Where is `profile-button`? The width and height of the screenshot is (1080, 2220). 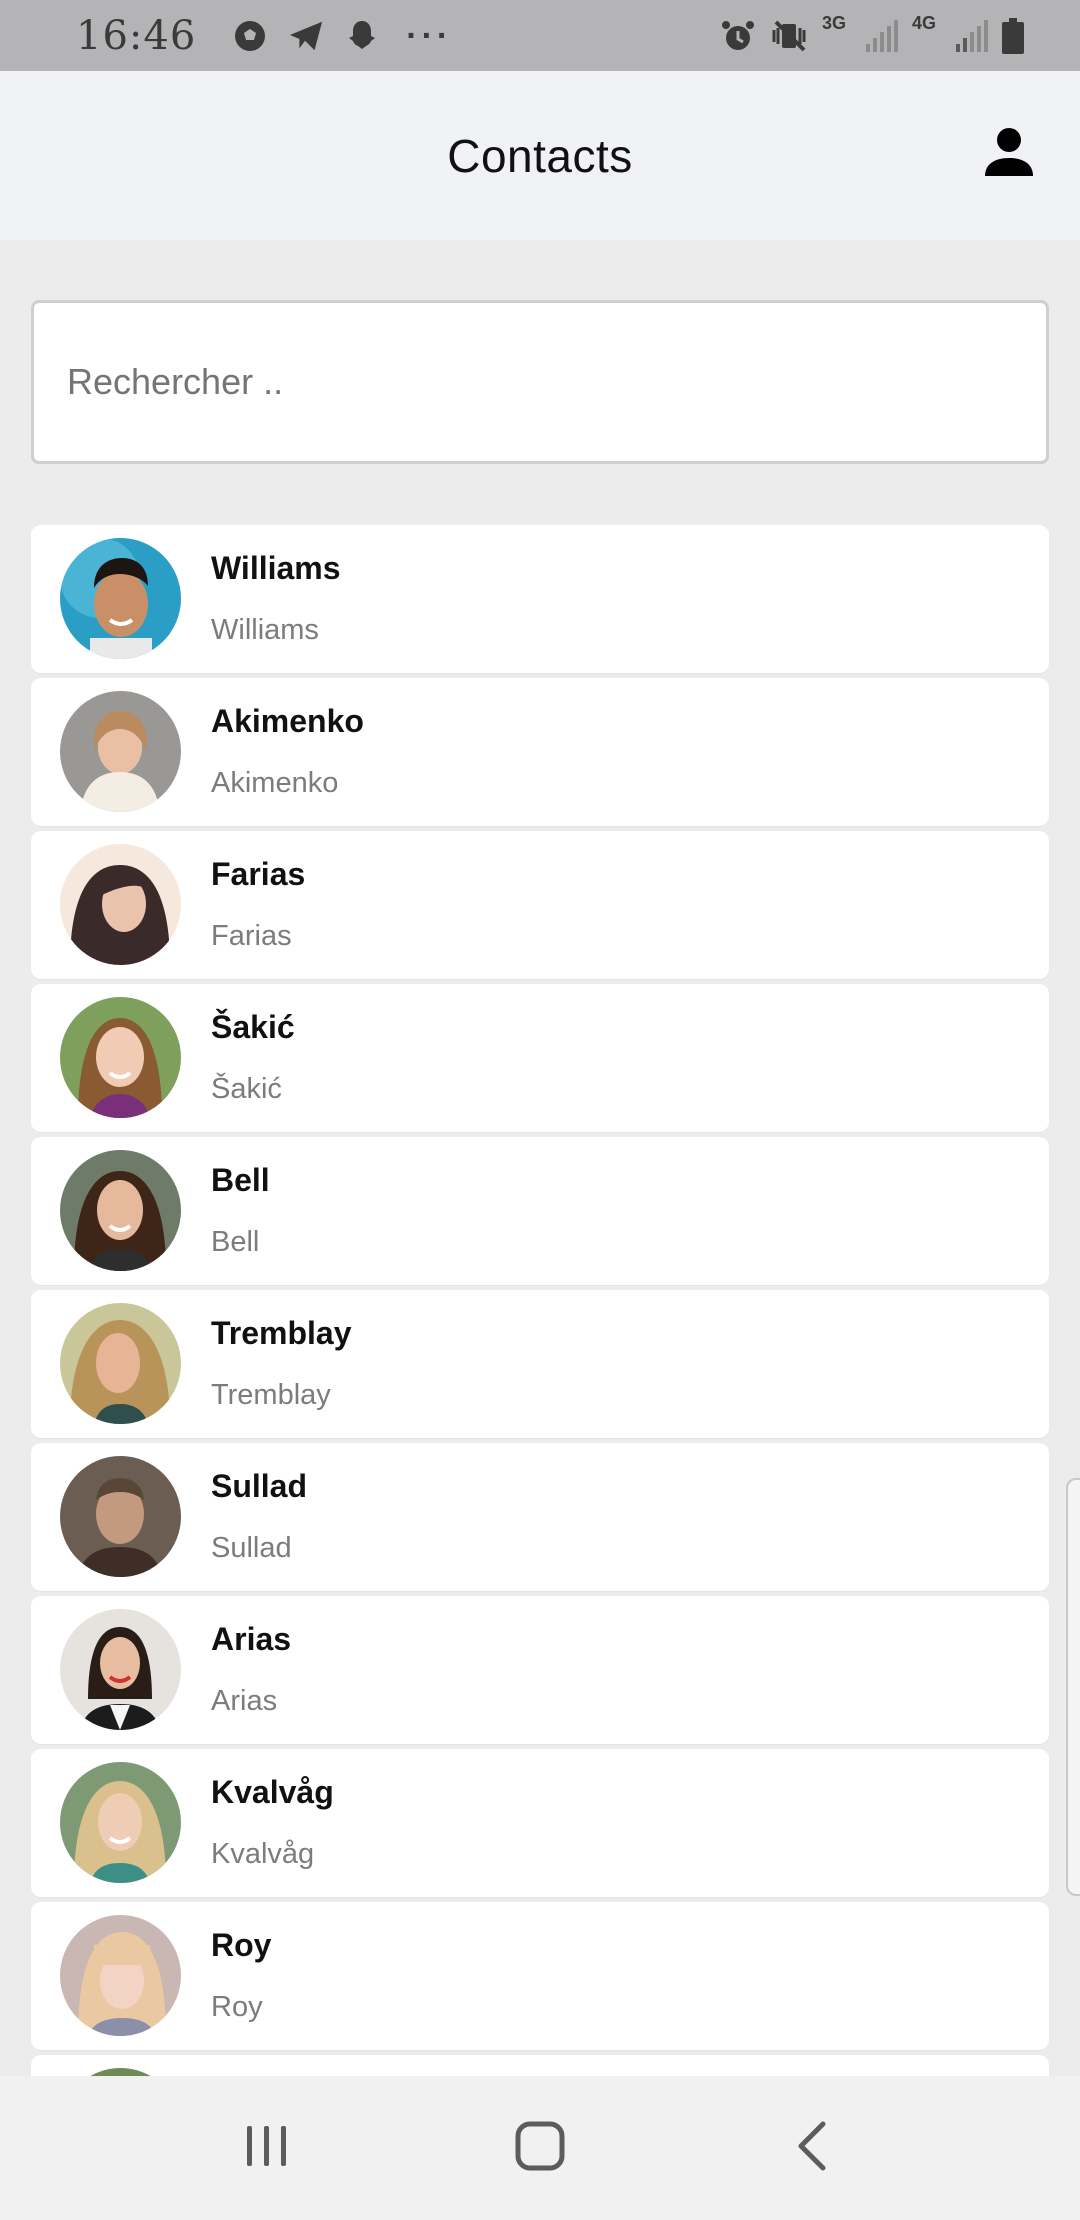 profile-button is located at coordinates (1009, 154).